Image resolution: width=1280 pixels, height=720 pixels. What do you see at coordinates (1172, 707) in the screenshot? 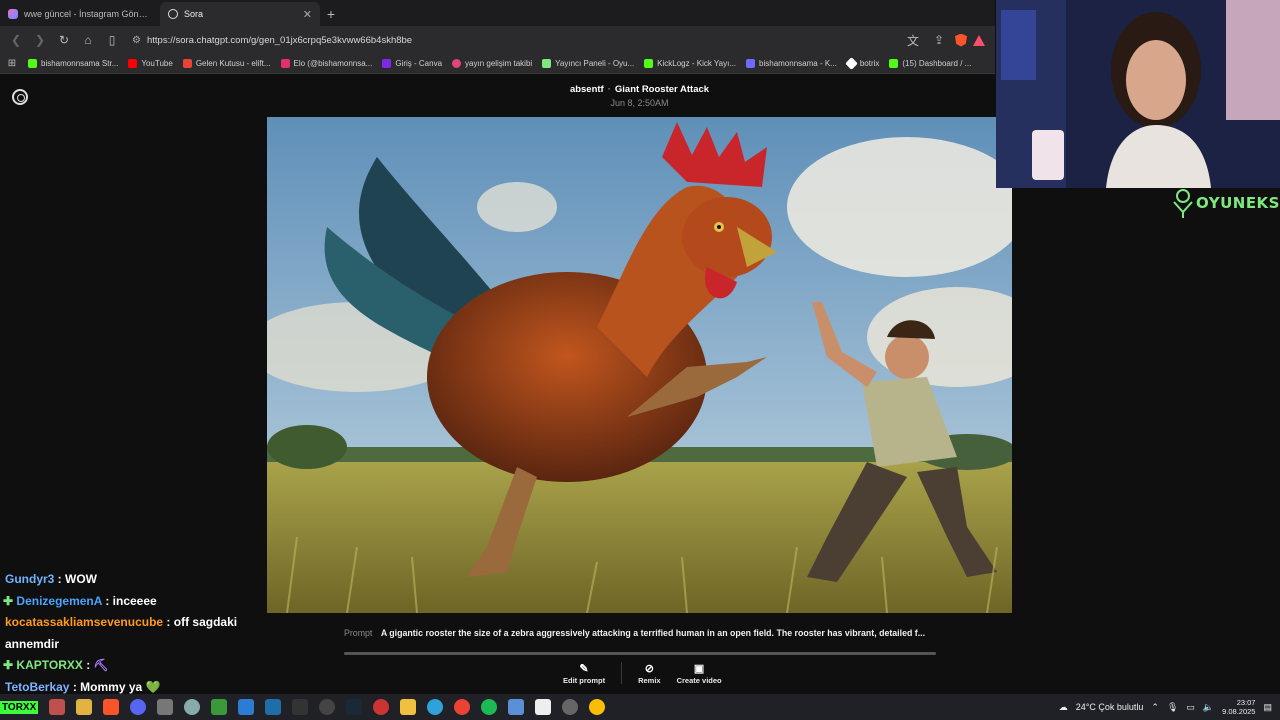
I see `microphone-icon: 🎙` at bounding box center [1172, 707].